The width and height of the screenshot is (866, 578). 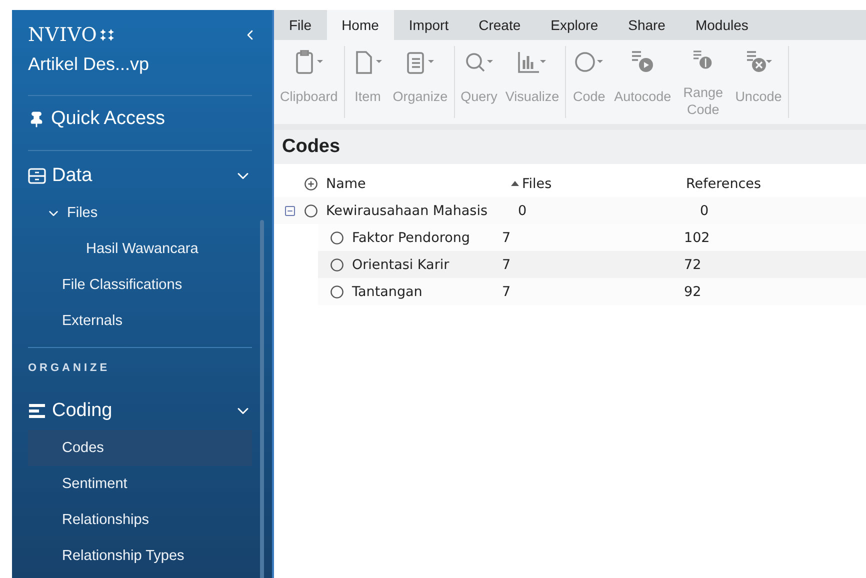 I want to click on project-name: Artikel Des...vp, so click(x=140, y=75).